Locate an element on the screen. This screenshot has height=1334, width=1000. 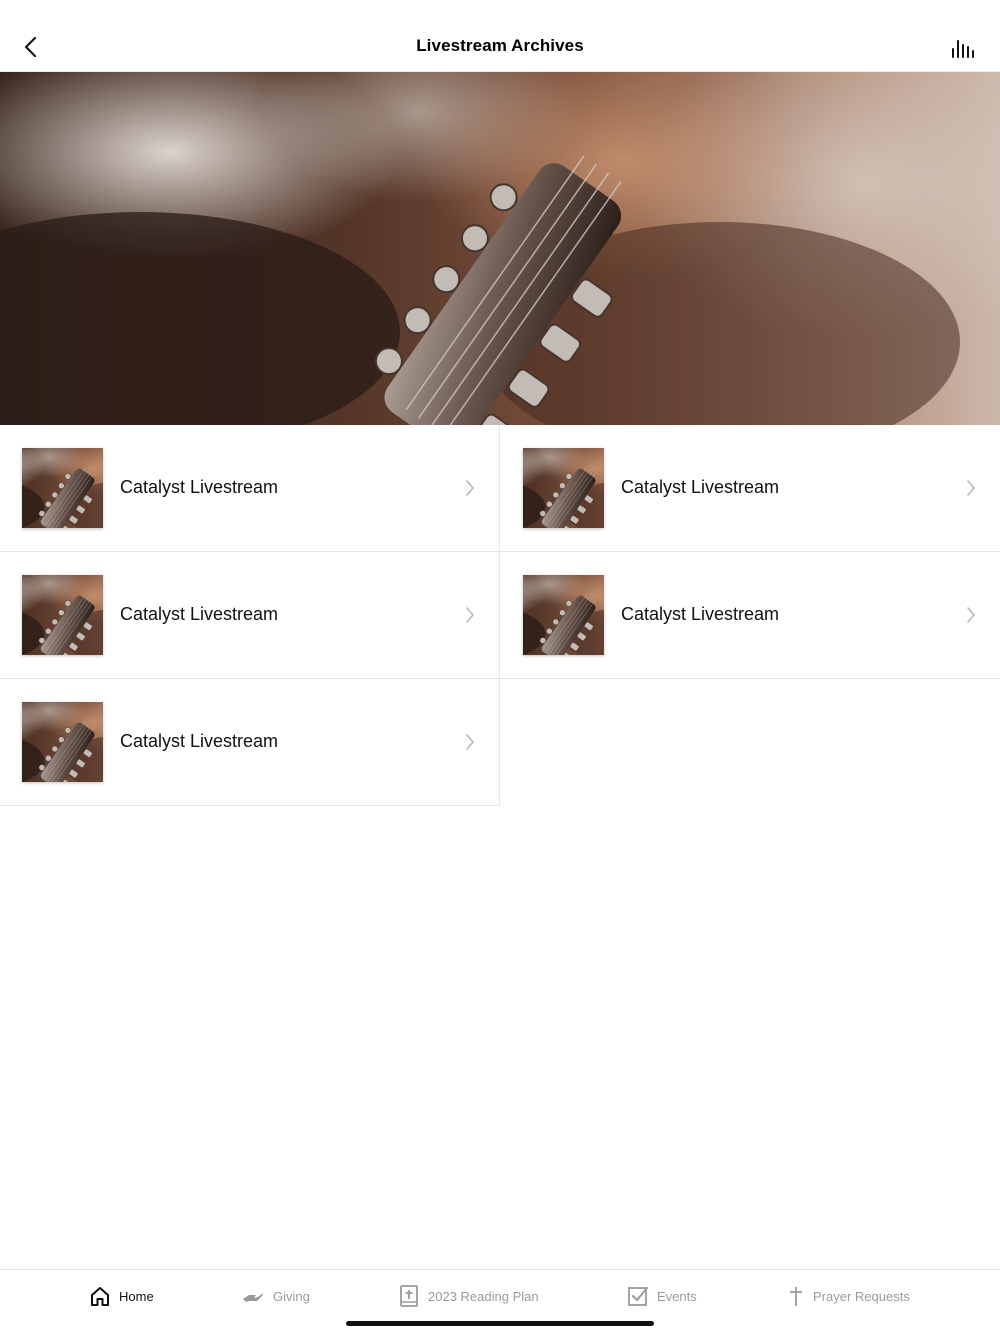
home-icon is located at coordinates (100, 1296).